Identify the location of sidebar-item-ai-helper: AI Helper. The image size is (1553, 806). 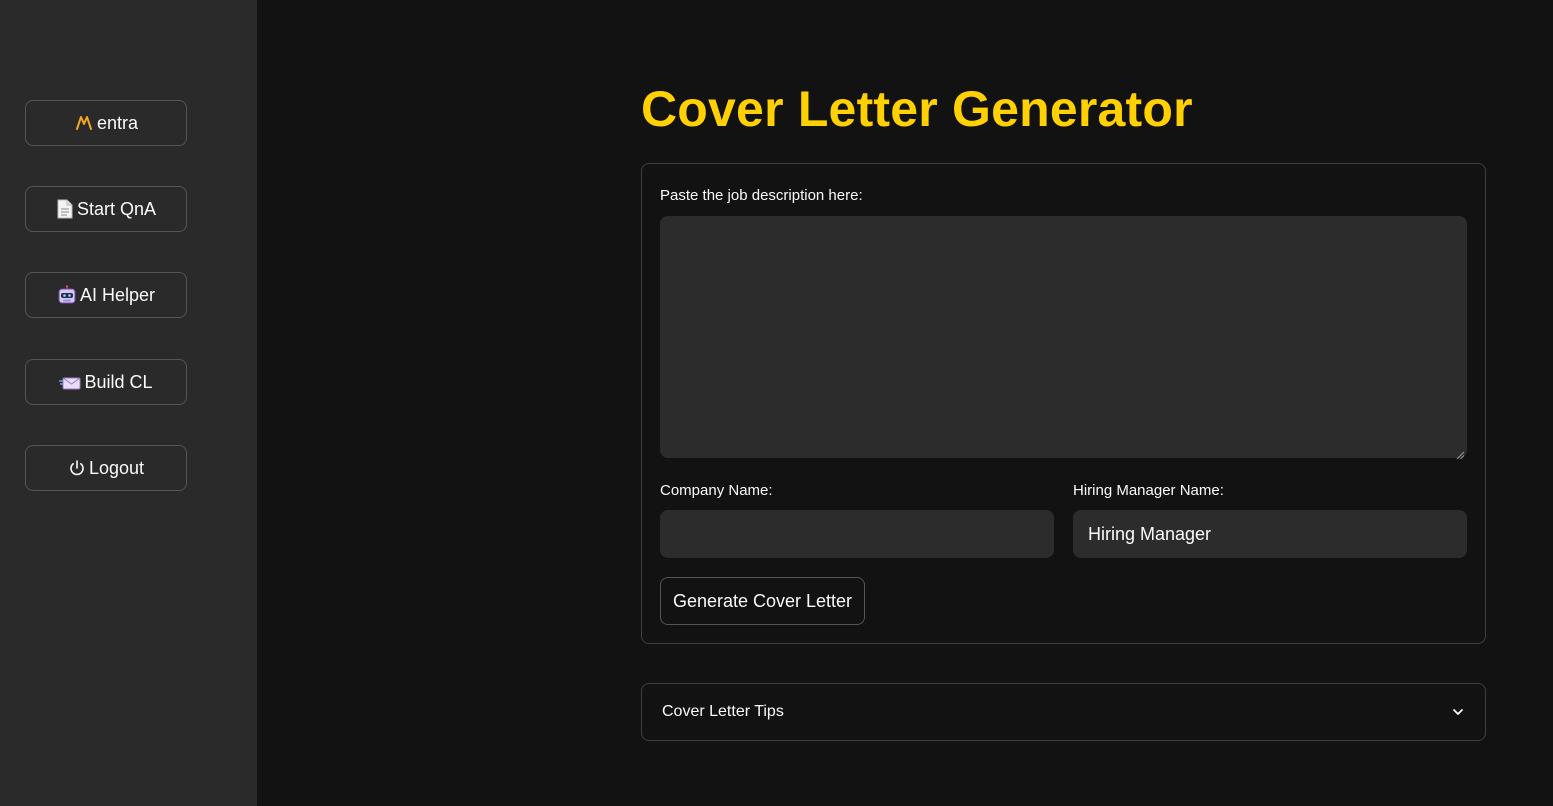
(106, 295).